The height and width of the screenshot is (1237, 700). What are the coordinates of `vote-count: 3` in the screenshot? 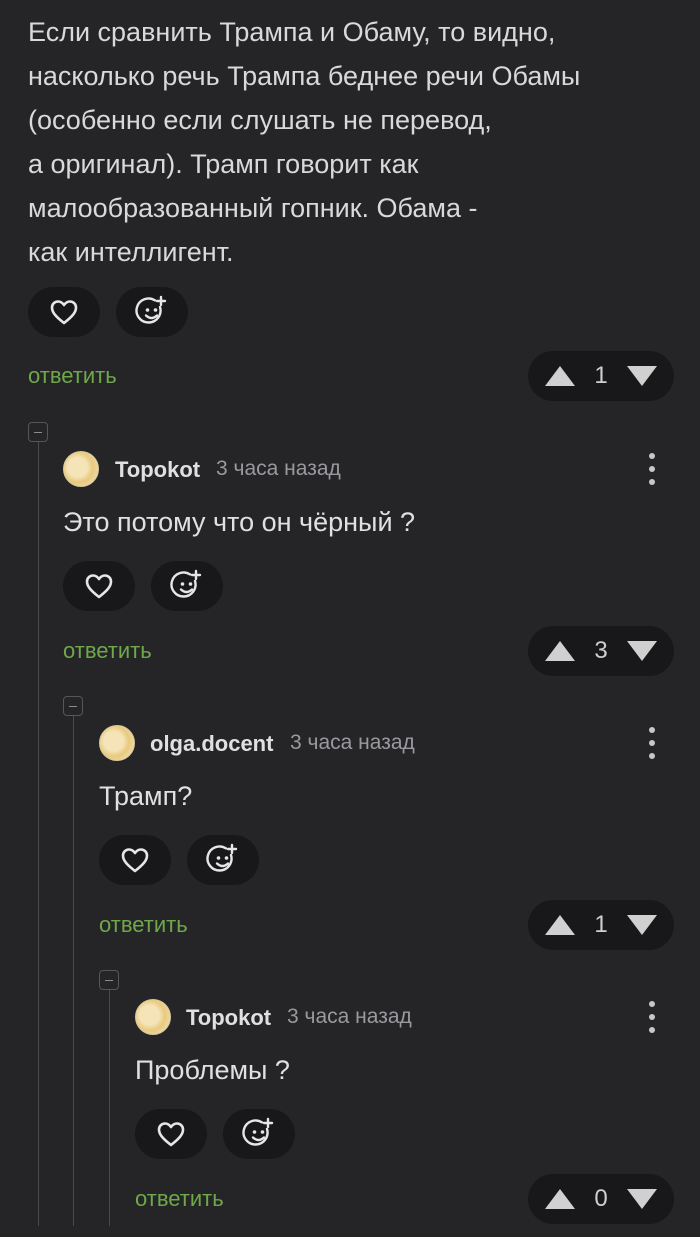 It's located at (601, 650).